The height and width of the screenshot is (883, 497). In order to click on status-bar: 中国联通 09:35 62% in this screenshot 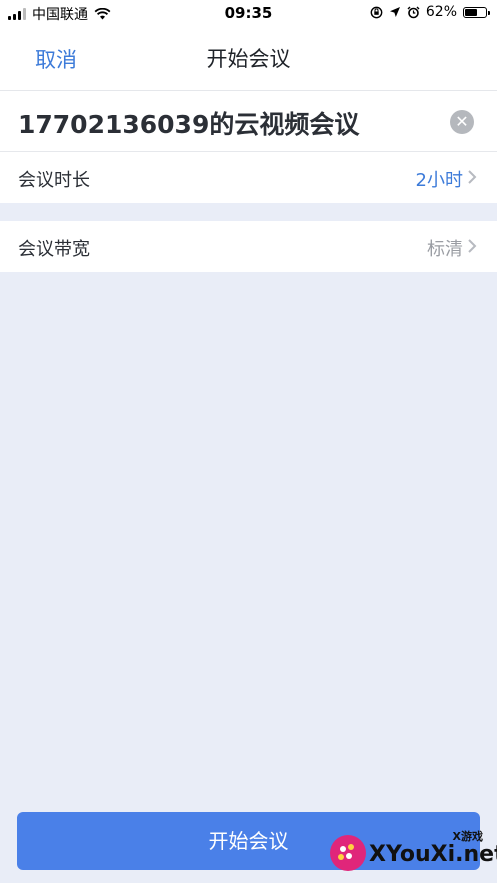, I will do `click(248, 13)`.